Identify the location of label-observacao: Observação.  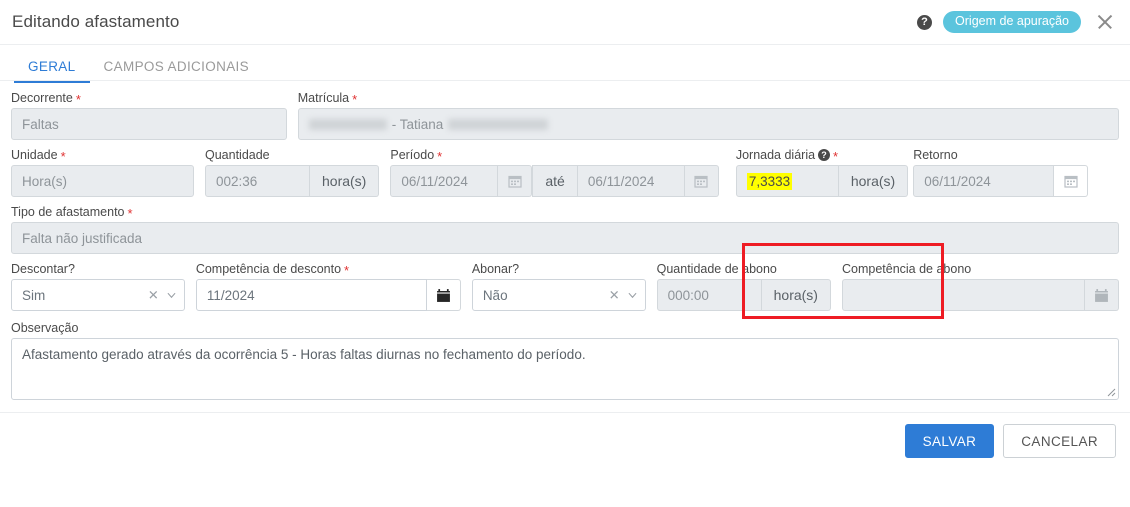
(45, 328).